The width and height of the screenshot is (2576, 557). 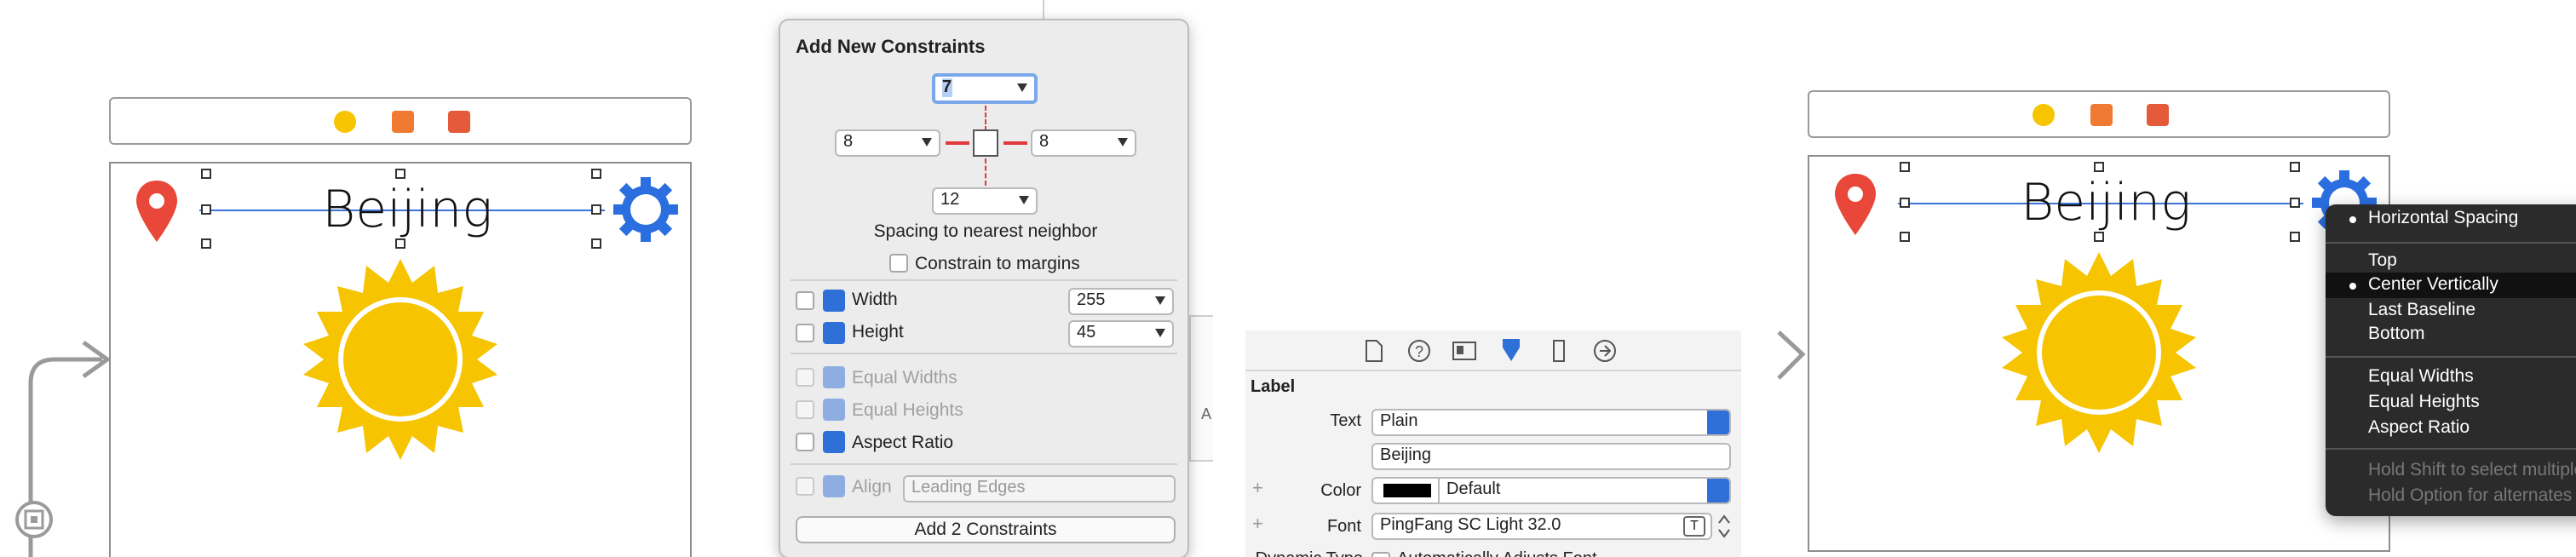 What do you see at coordinates (958, 143) in the screenshot?
I see `leading-constraint-strut` at bounding box center [958, 143].